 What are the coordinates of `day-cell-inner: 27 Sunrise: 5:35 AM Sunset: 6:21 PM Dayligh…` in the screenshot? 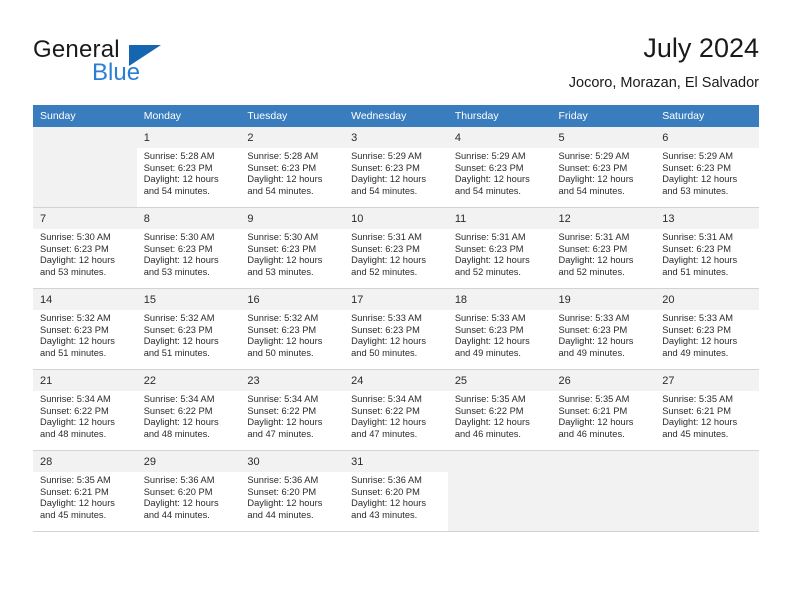 It's located at (707, 410).